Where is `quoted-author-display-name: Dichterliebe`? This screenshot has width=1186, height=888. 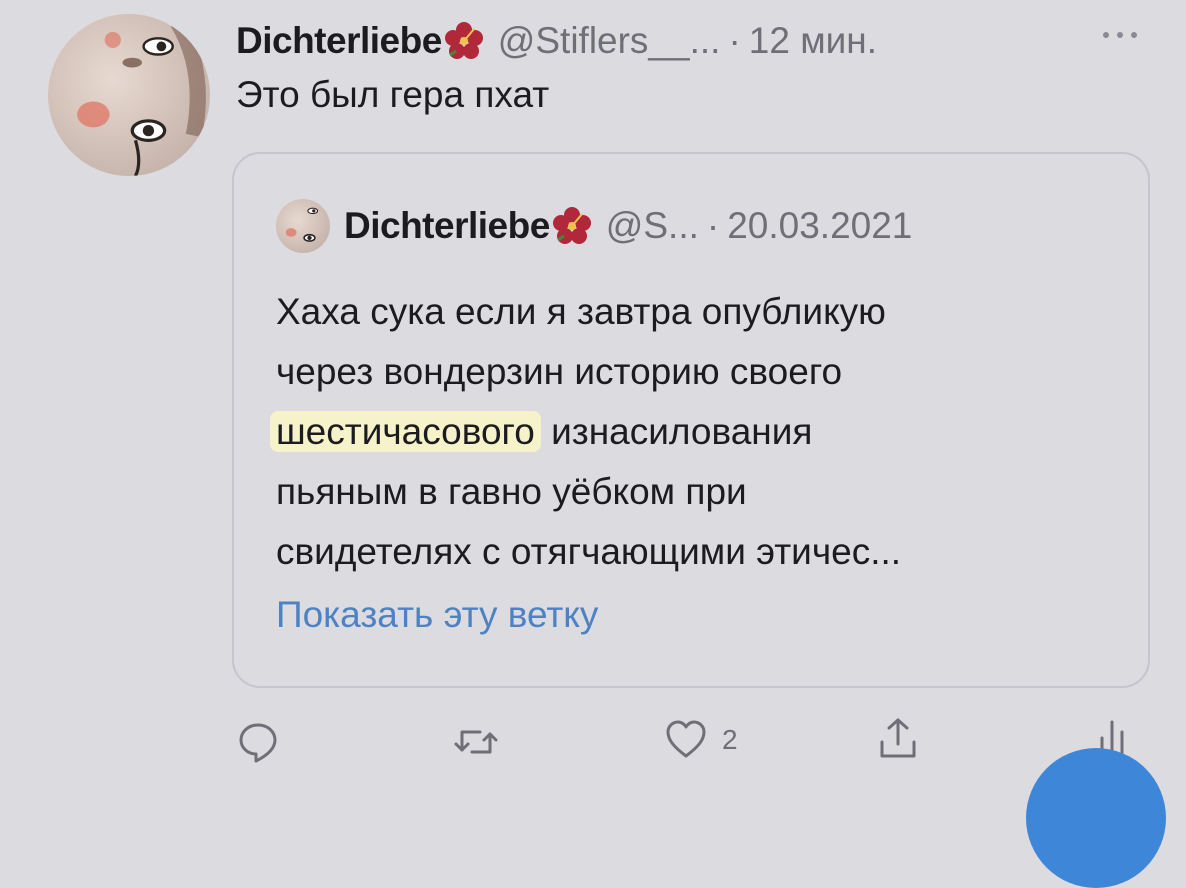 quoted-author-display-name: Dichterliebe is located at coordinates (447, 225).